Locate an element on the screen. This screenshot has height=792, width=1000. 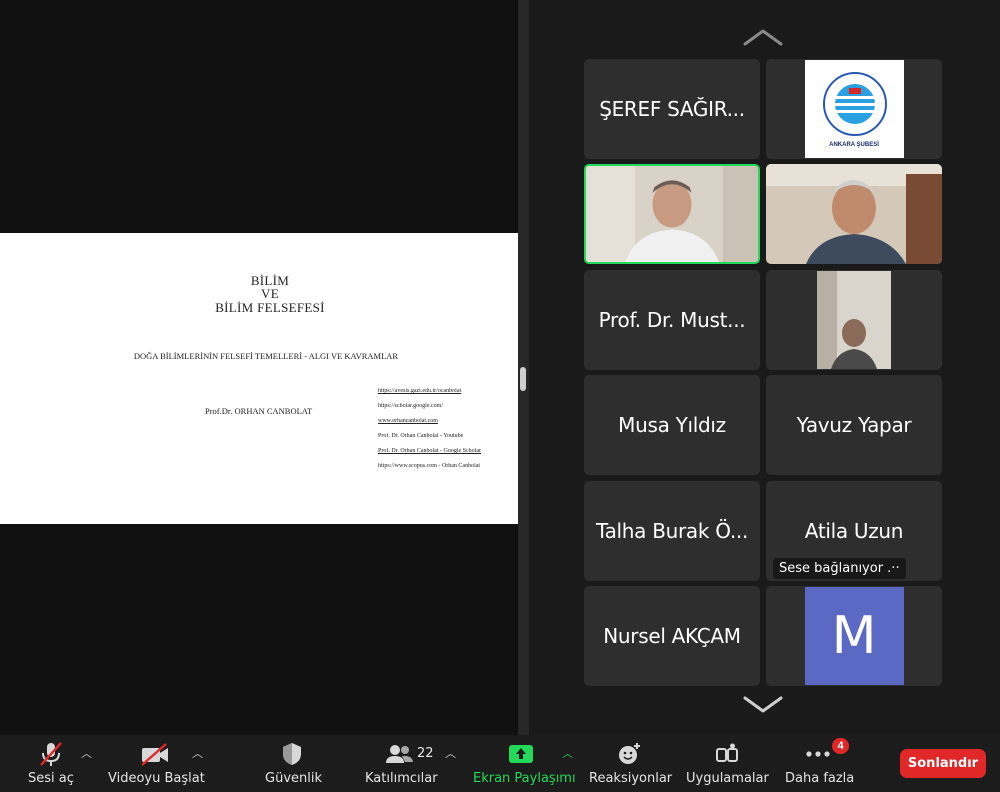
video-options-caret-icon: ︿ is located at coordinates (197, 753).